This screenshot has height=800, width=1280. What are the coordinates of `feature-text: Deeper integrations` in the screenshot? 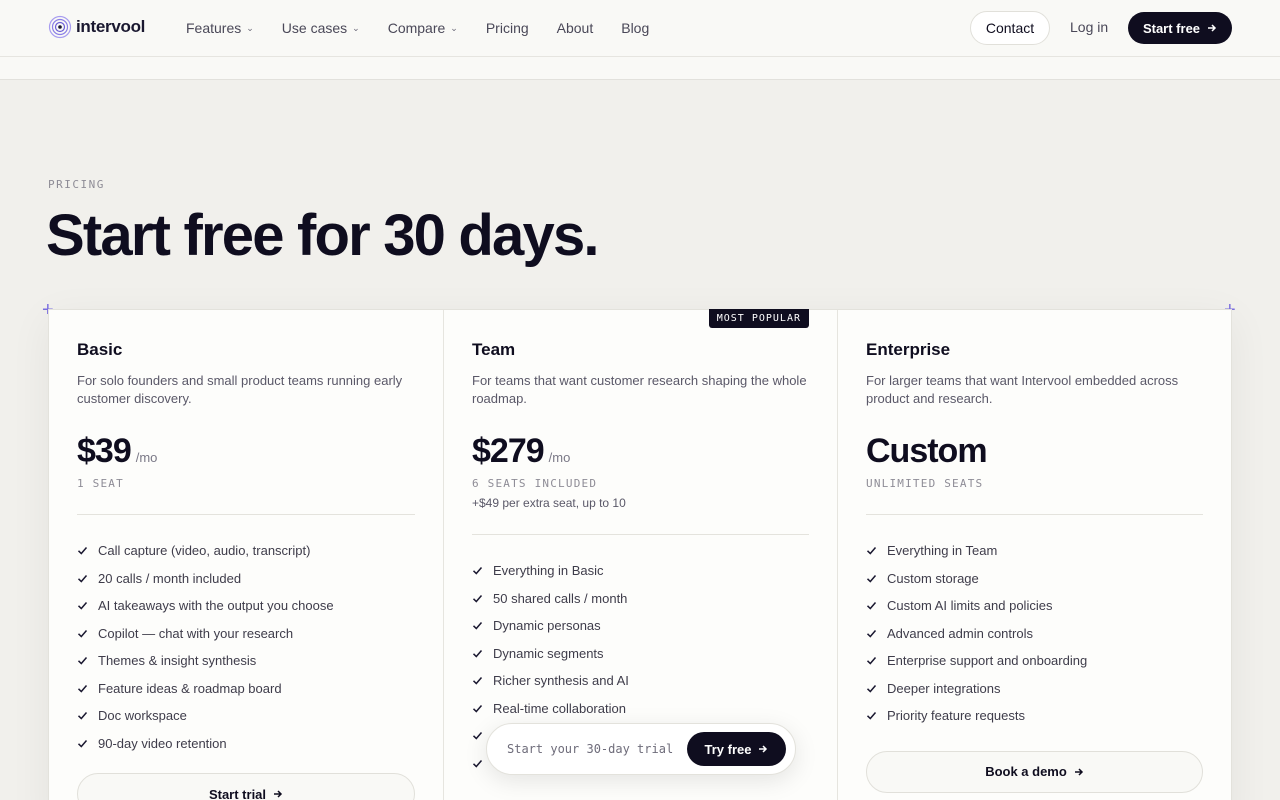 It's located at (944, 688).